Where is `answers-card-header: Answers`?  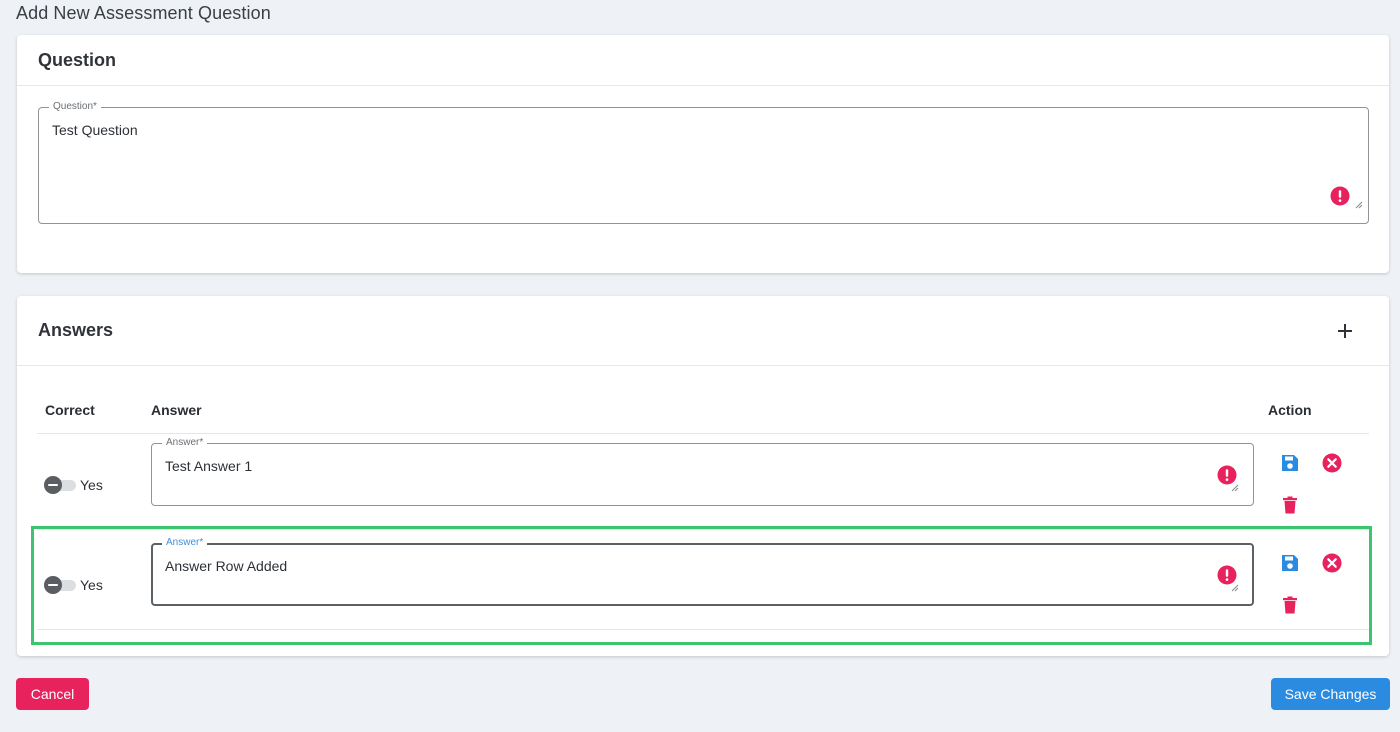
answers-card-header: Answers is located at coordinates (703, 331).